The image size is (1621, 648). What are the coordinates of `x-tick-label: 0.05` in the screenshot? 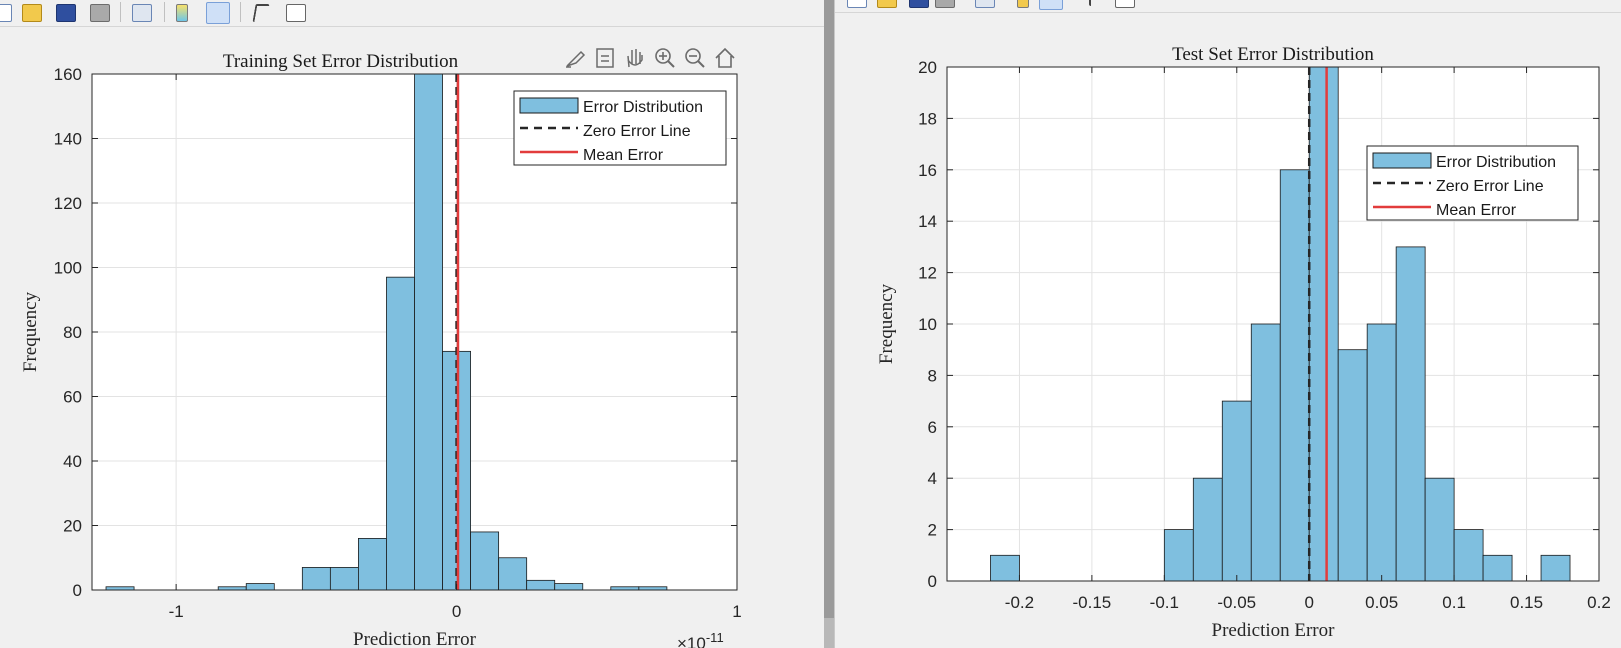 It's located at (1381, 602).